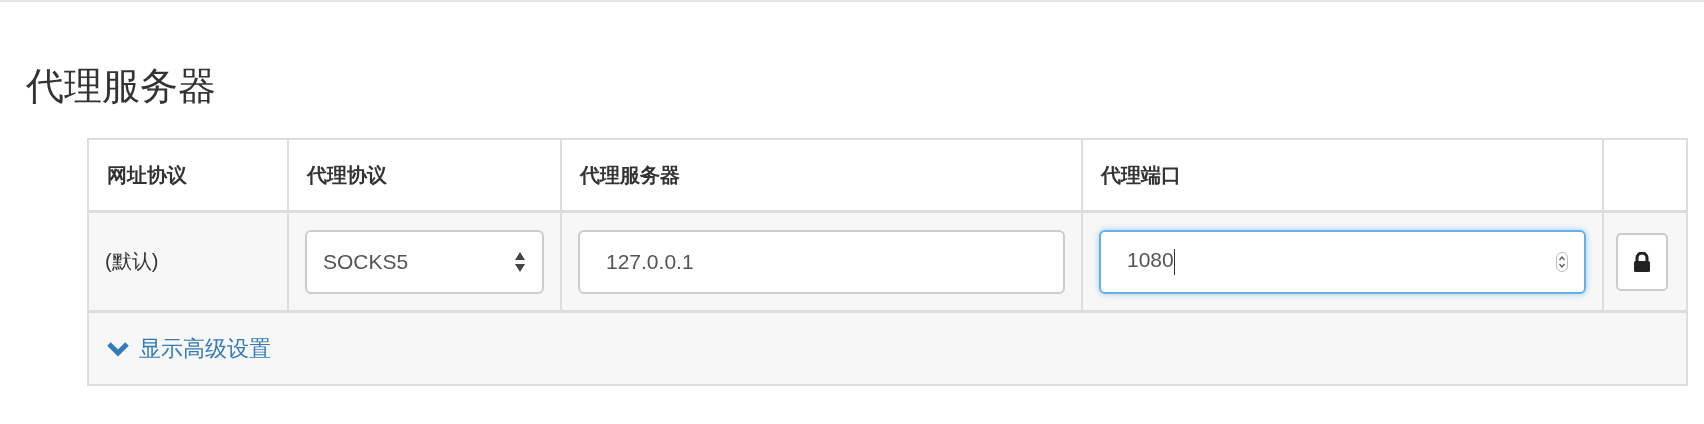 The height and width of the screenshot is (424, 1704). Describe the element at coordinates (147, 175) in the screenshot. I see `column-header: 网址协议` at that location.